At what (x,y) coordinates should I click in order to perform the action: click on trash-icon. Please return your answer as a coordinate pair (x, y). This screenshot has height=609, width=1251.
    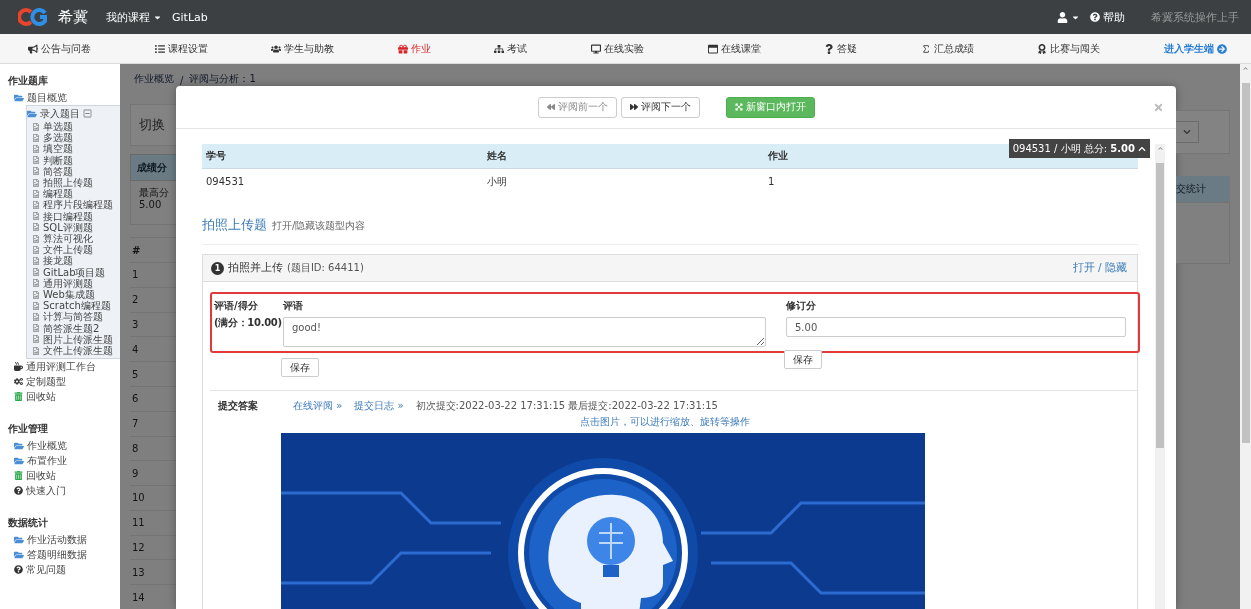
    Looking at the image, I should click on (18, 476).